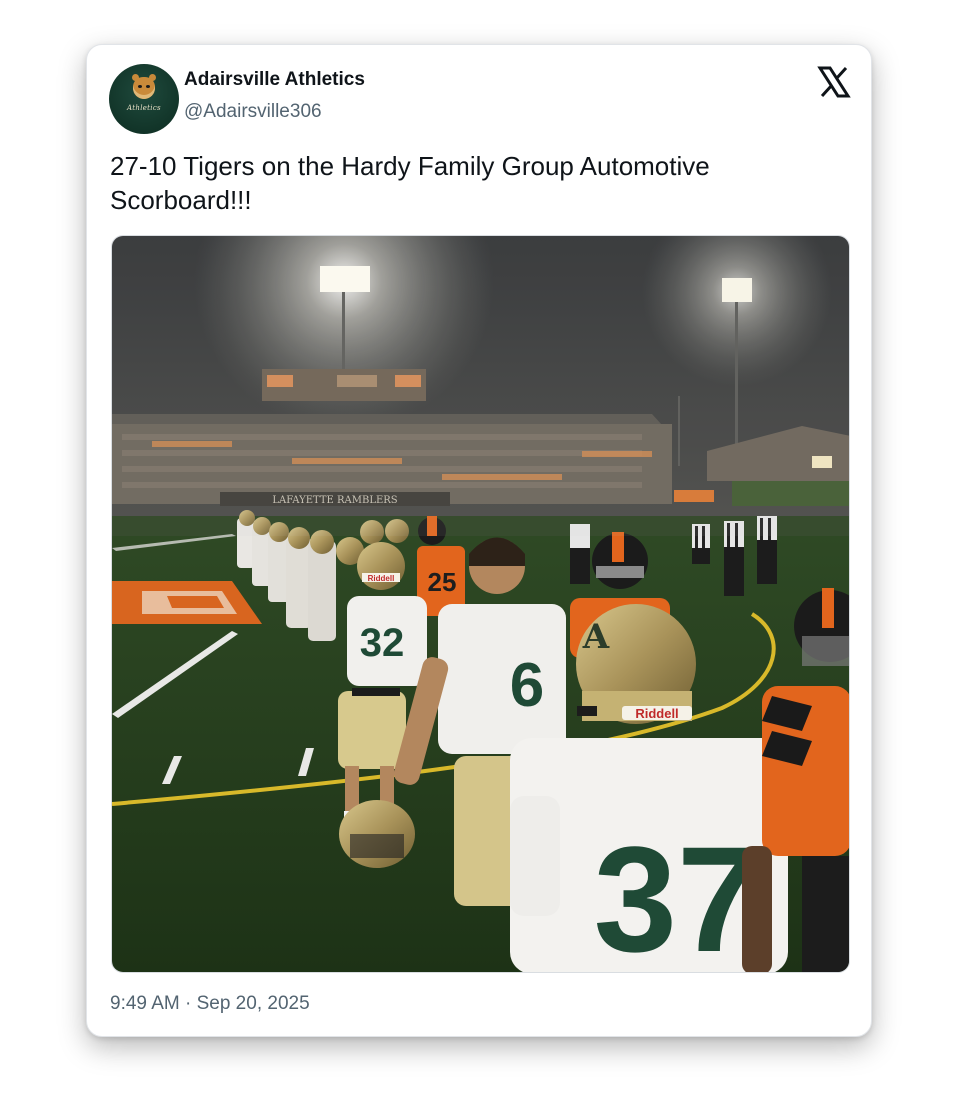 This screenshot has height=1117, width=959. What do you see at coordinates (596, 637) in the screenshot?
I see `helmet-letter: A` at bounding box center [596, 637].